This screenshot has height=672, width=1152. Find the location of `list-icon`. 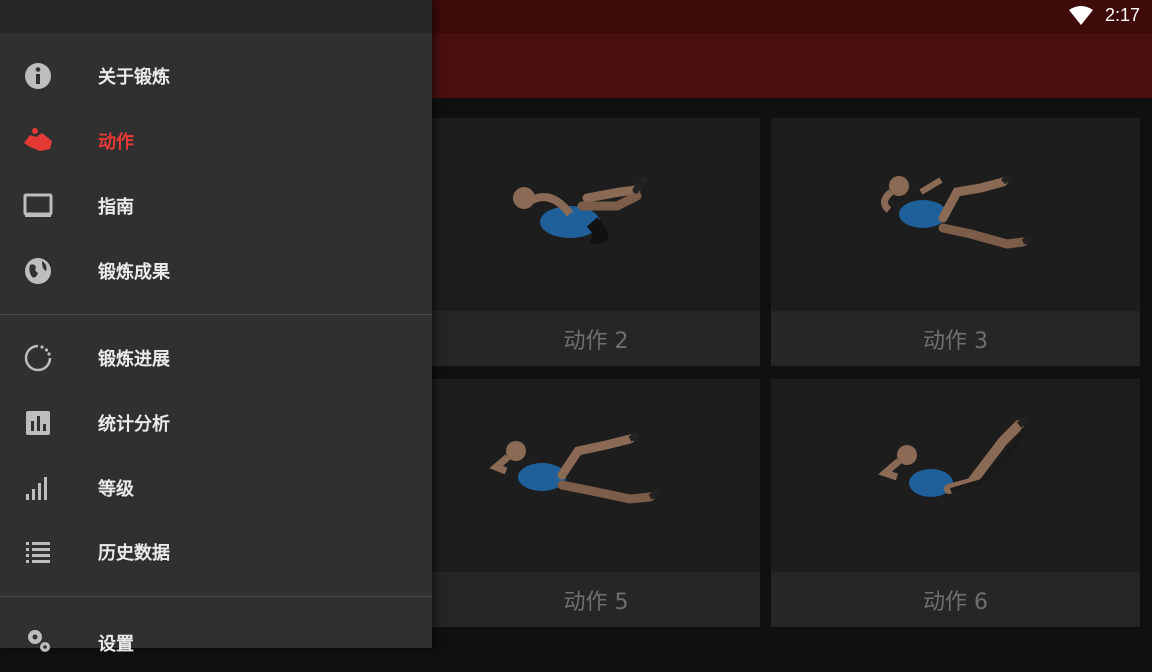

list-icon is located at coordinates (38, 552).